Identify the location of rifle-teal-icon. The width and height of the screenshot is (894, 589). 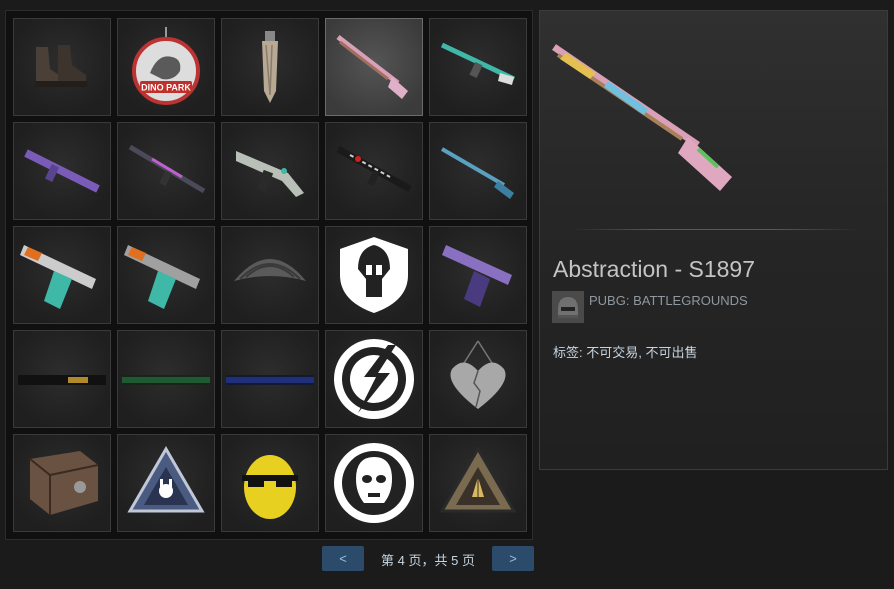
(478, 63).